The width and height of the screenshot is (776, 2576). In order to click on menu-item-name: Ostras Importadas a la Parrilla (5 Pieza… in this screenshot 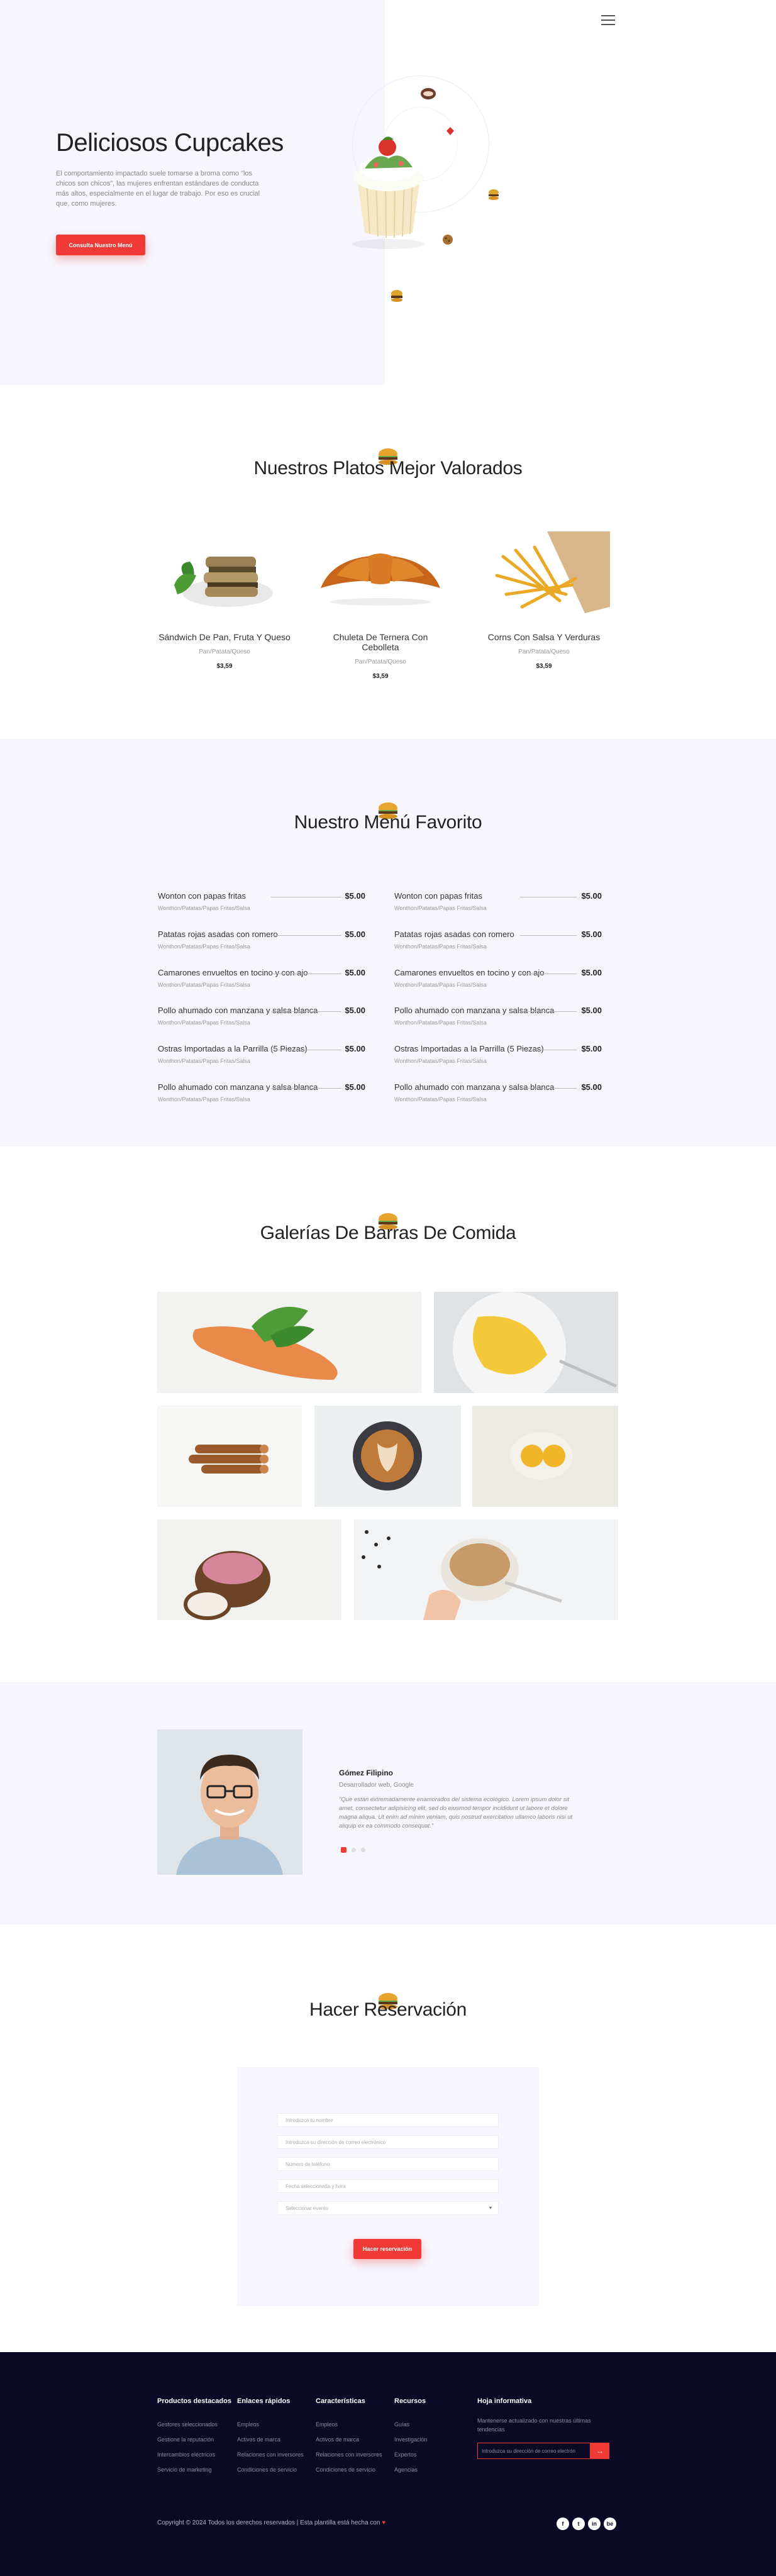, I will do `click(469, 1048)`.